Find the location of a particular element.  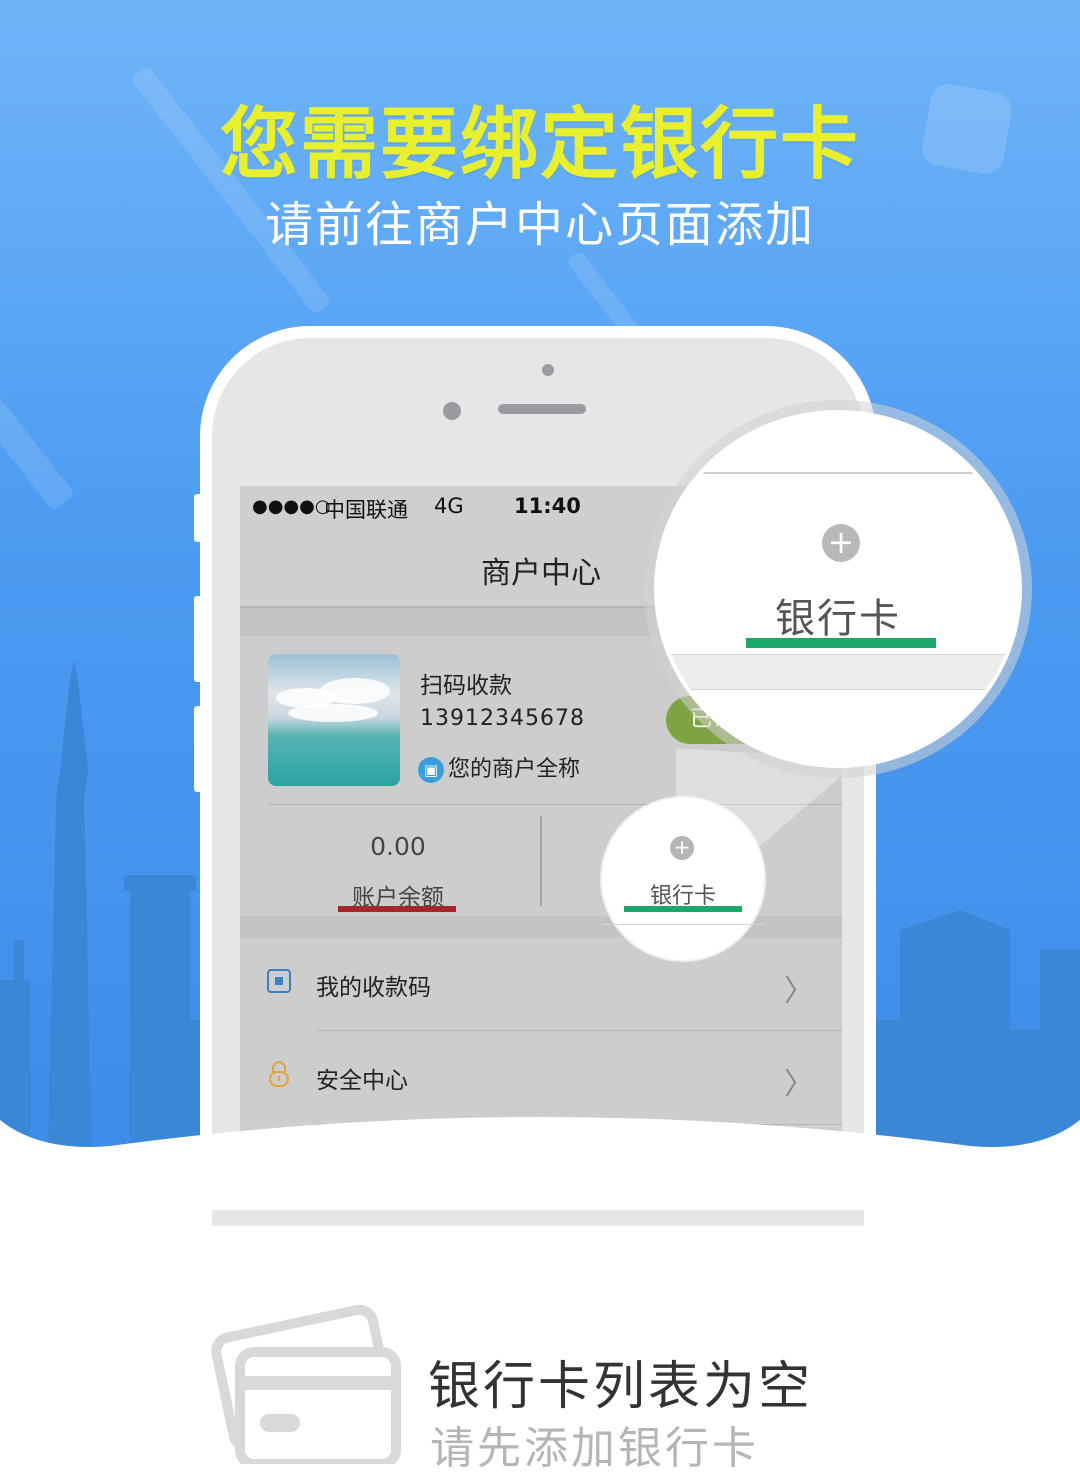

qr-code-icon is located at coordinates (279, 981).